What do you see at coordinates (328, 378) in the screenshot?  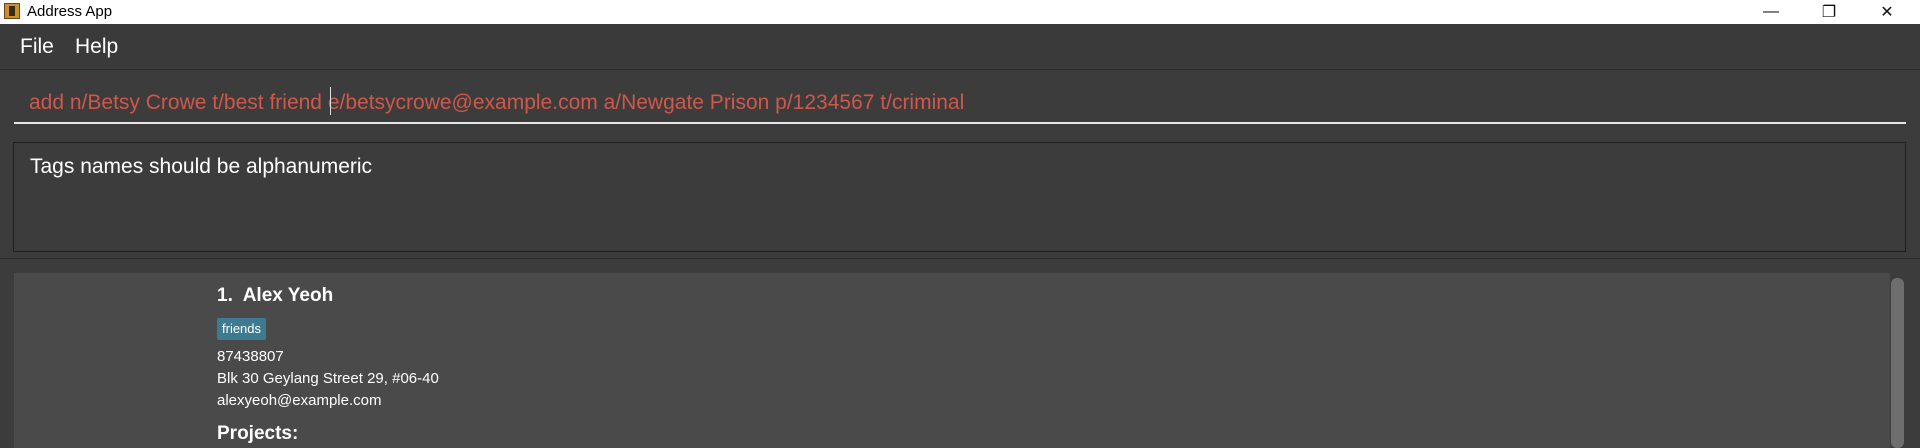 I see `person-address: Blk 30 Geylang Street 29, #06-40` at bounding box center [328, 378].